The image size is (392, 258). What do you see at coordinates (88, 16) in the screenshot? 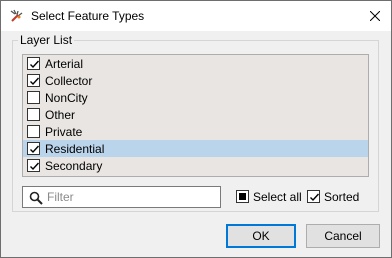
I see `window-title: Select Feature Types` at bounding box center [88, 16].